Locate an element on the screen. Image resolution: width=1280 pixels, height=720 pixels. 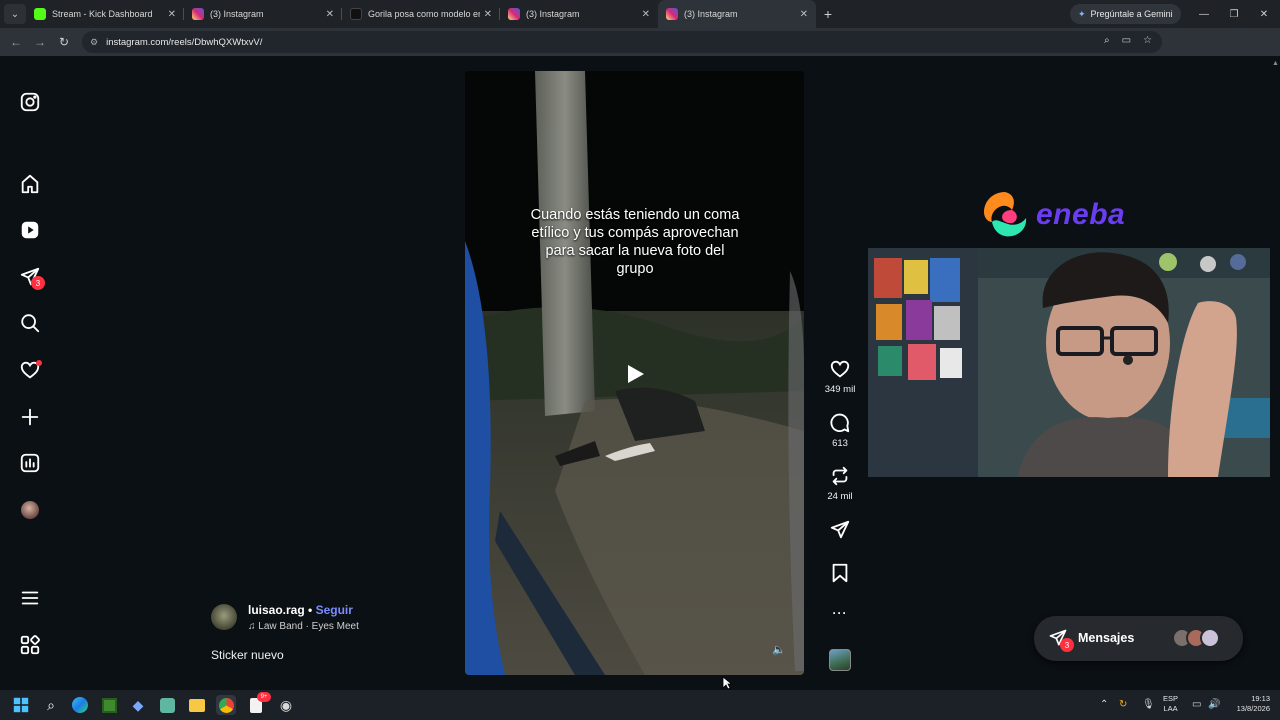
gemini-label: Pregúntale a Gemini is located at coordinates (1131, 14).